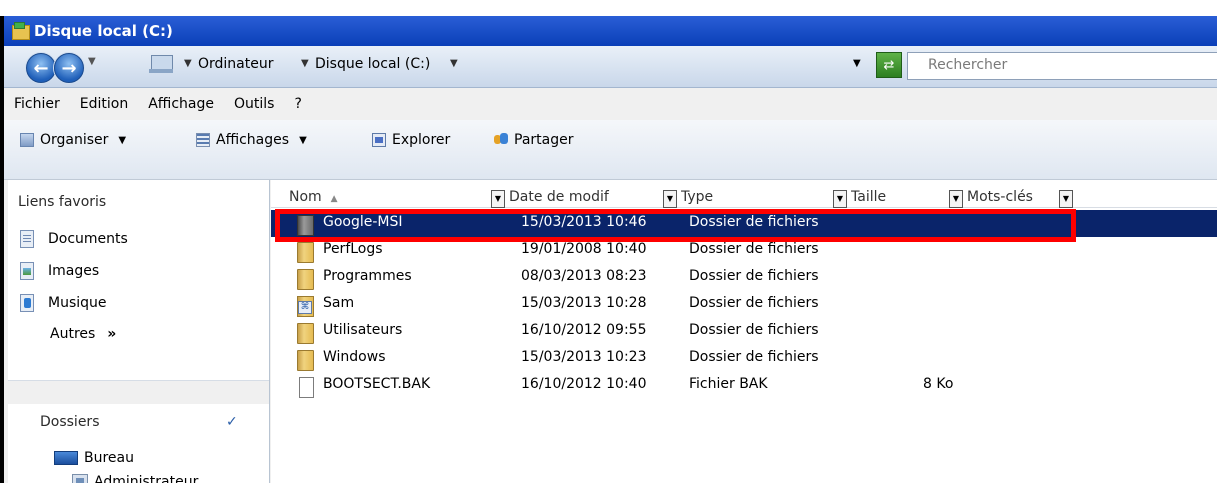  I want to click on partager-button: Partager, so click(533, 140).